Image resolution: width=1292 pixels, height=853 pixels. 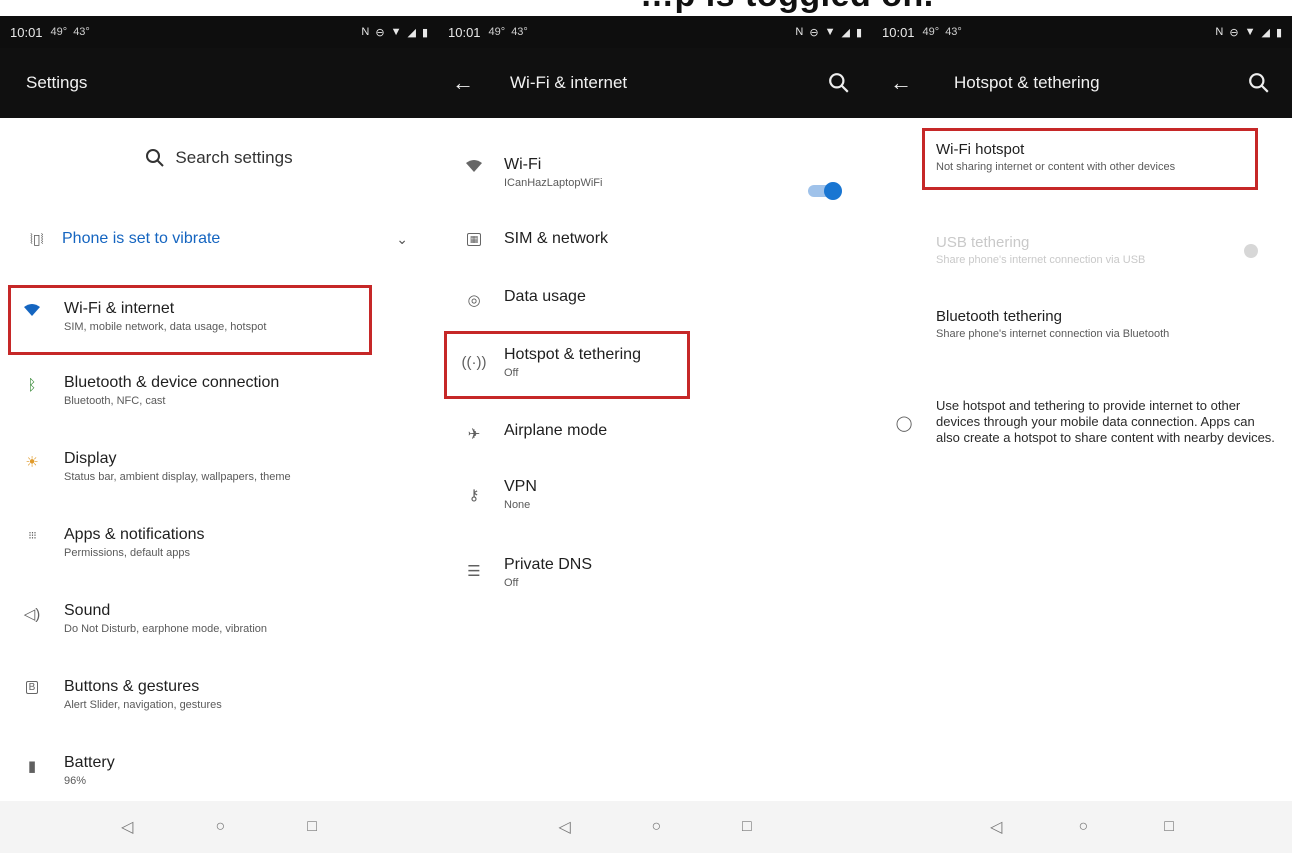 What do you see at coordinates (474, 300) in the screenshot?
I see `data-usage-icon: ◎` at bounding box center [474, 300].